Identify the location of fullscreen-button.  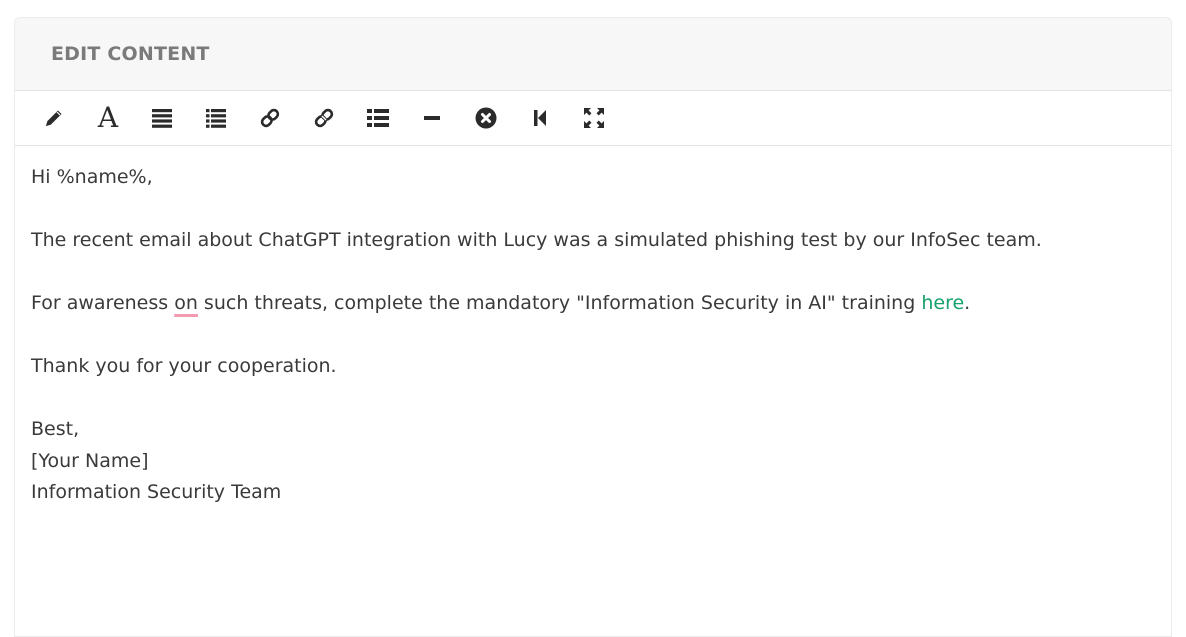
(594, 118).